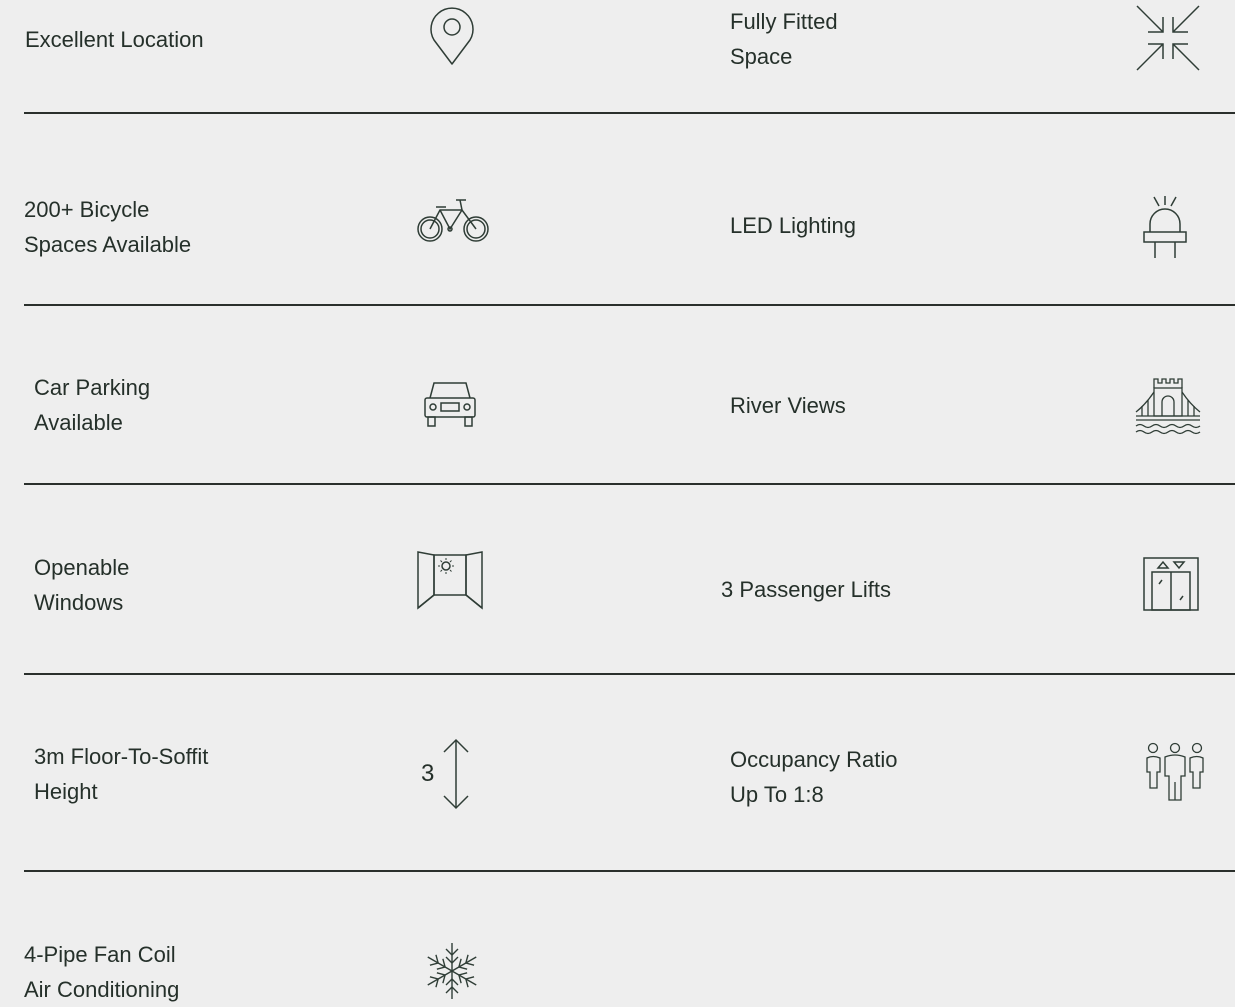 The width and height of the screenshot is (1235, 1007). I want to click on height-arrows-icon, so click(456, 774).